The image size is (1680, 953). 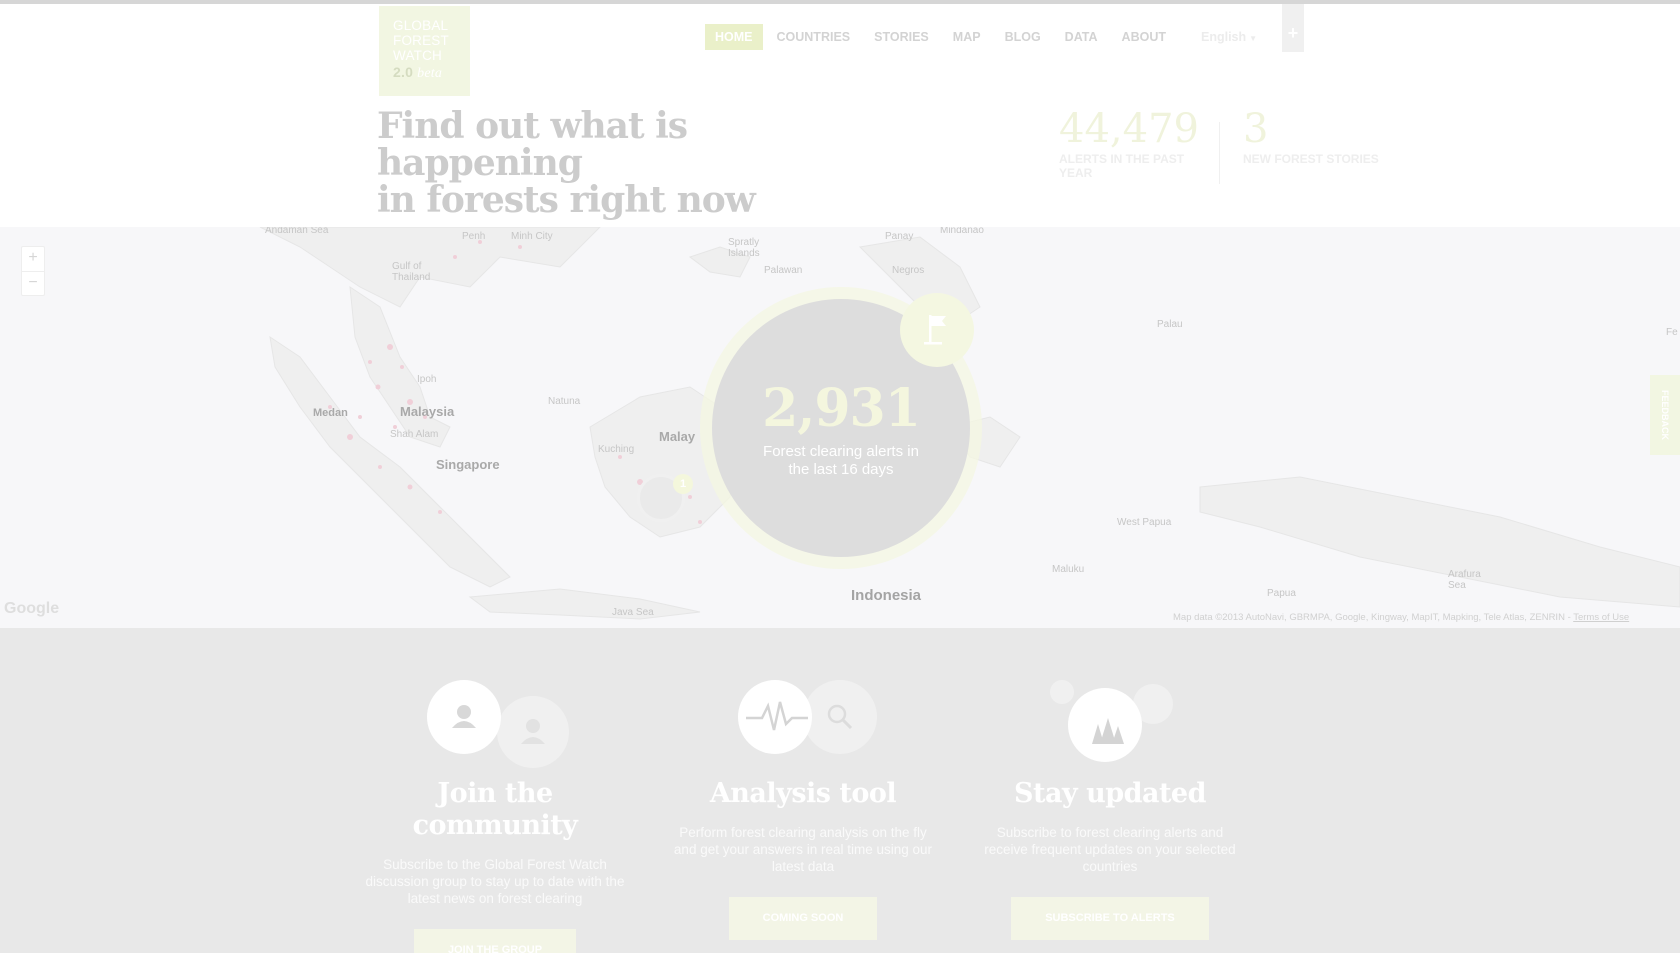 I want to click on pulse-bubble, so click(x=775, y=717).